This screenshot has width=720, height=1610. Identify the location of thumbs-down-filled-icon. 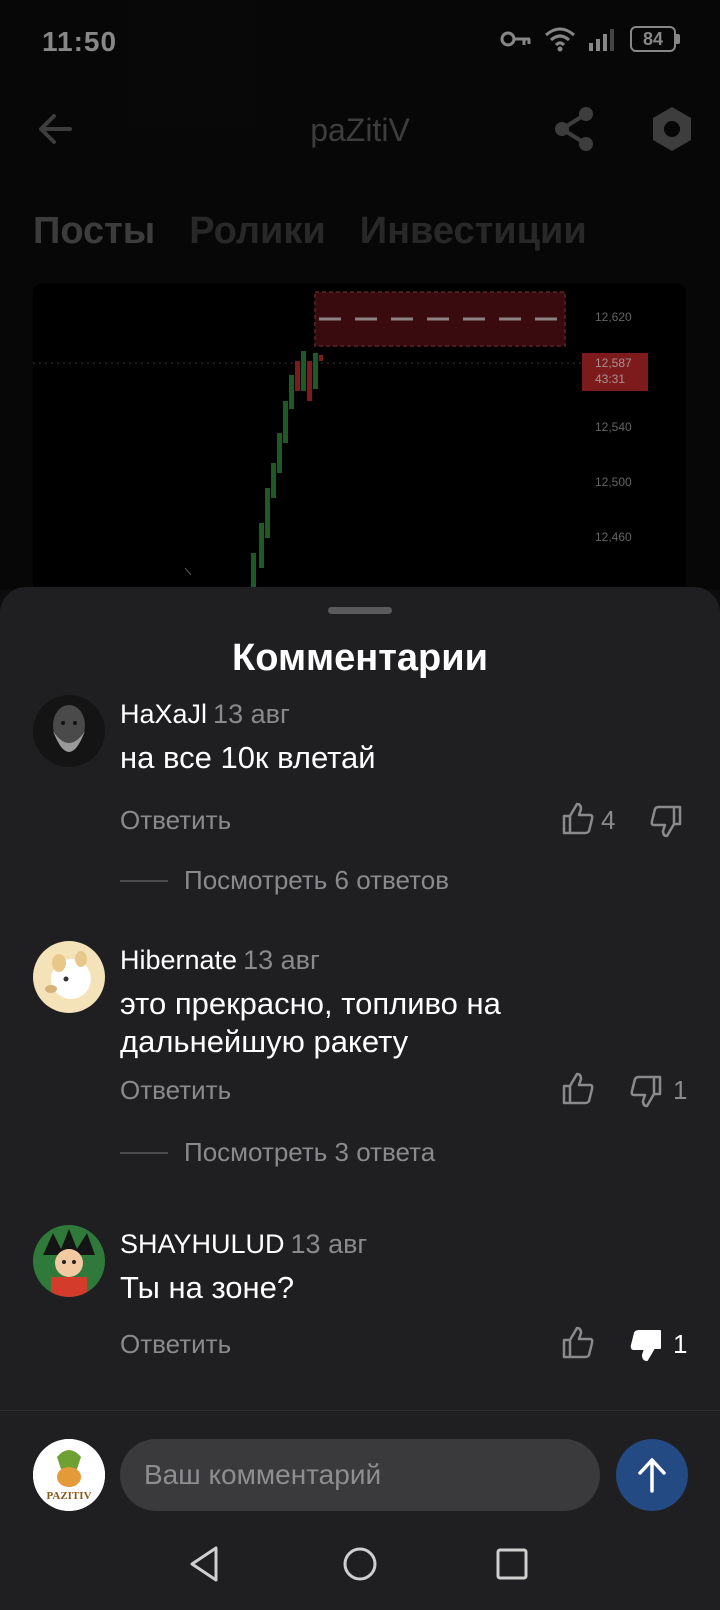
(645, 1345).